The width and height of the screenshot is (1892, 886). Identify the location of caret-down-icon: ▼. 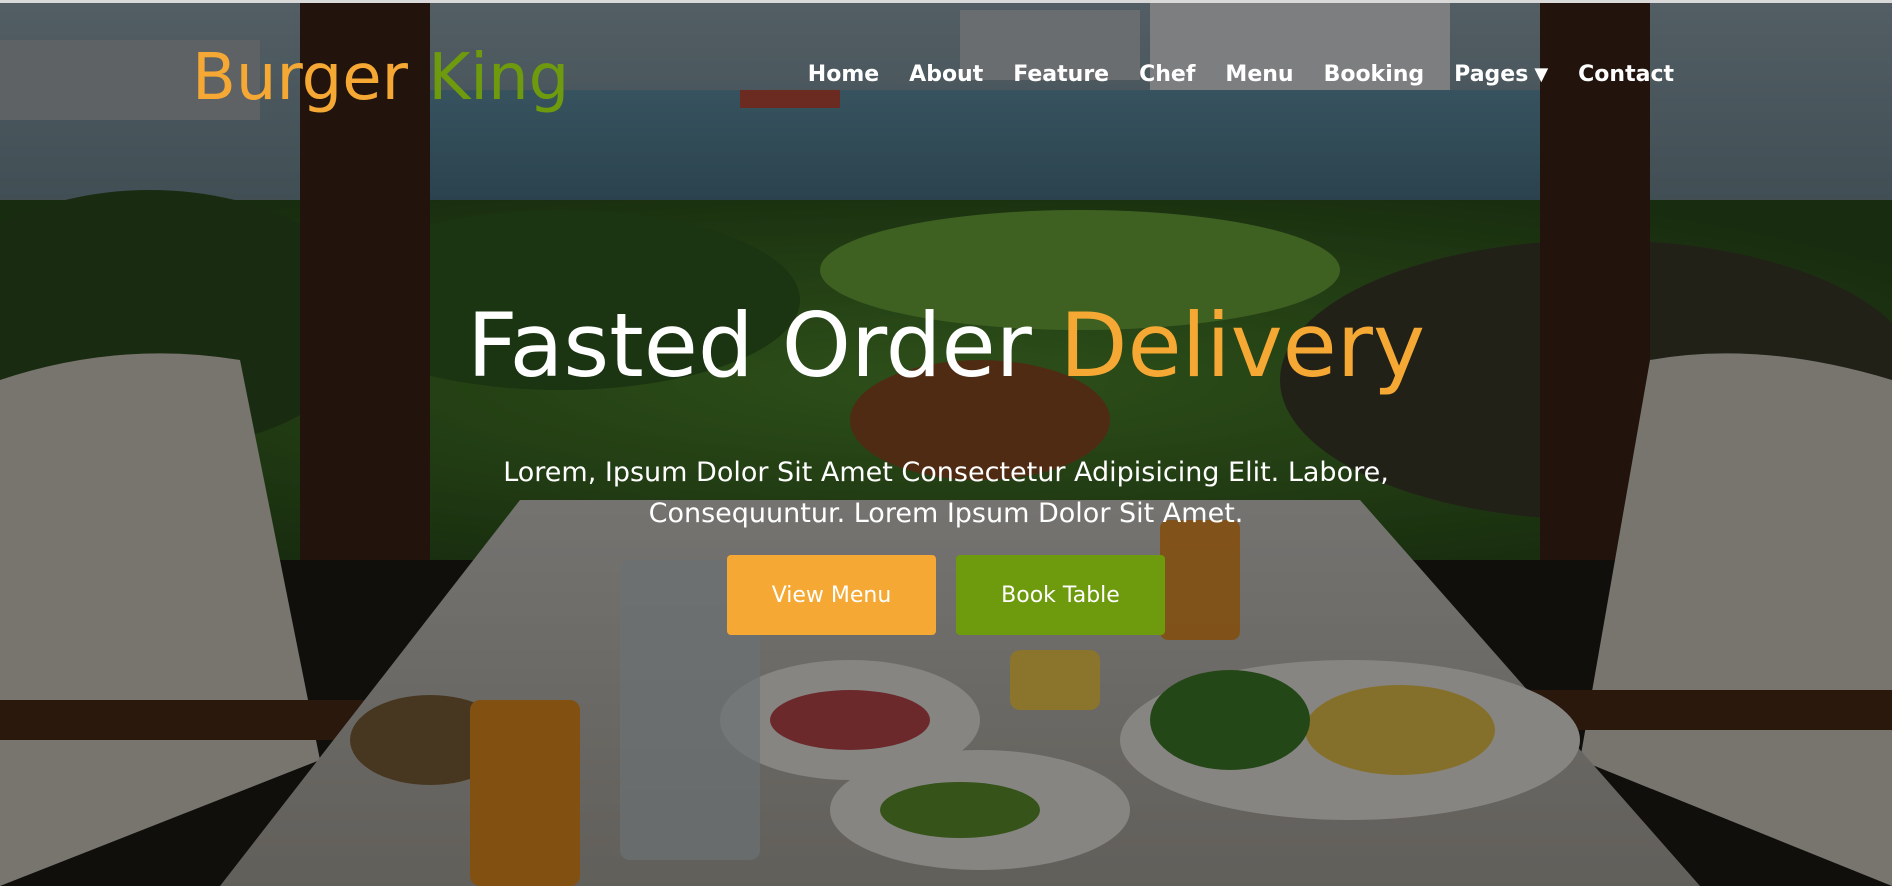
(1541, 74).